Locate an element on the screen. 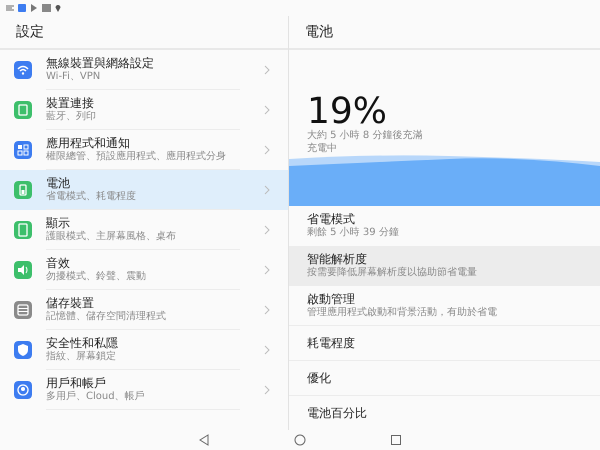  settings-item: 無線裝置與網絡設定 Wi-Fi、VPN is located at coordinates (144, 70).